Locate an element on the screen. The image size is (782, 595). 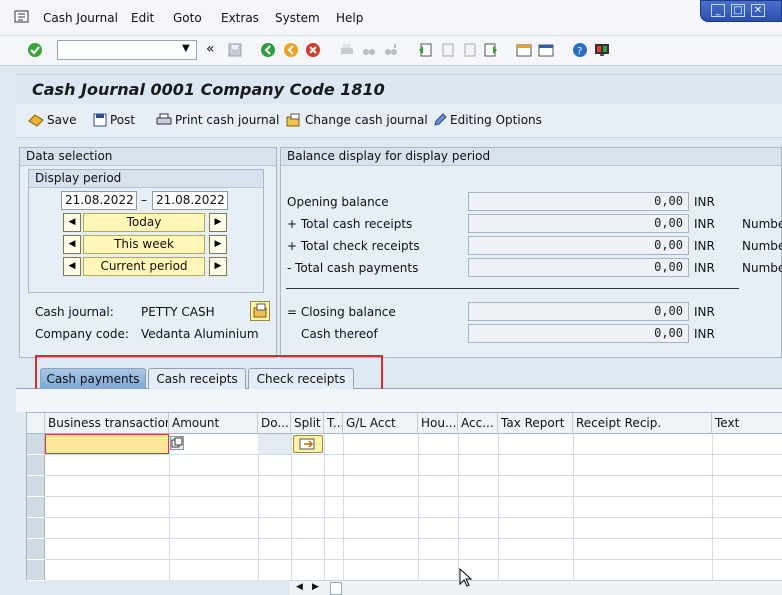
today-prev-button: ◀ is located at coordinates (72, 222).